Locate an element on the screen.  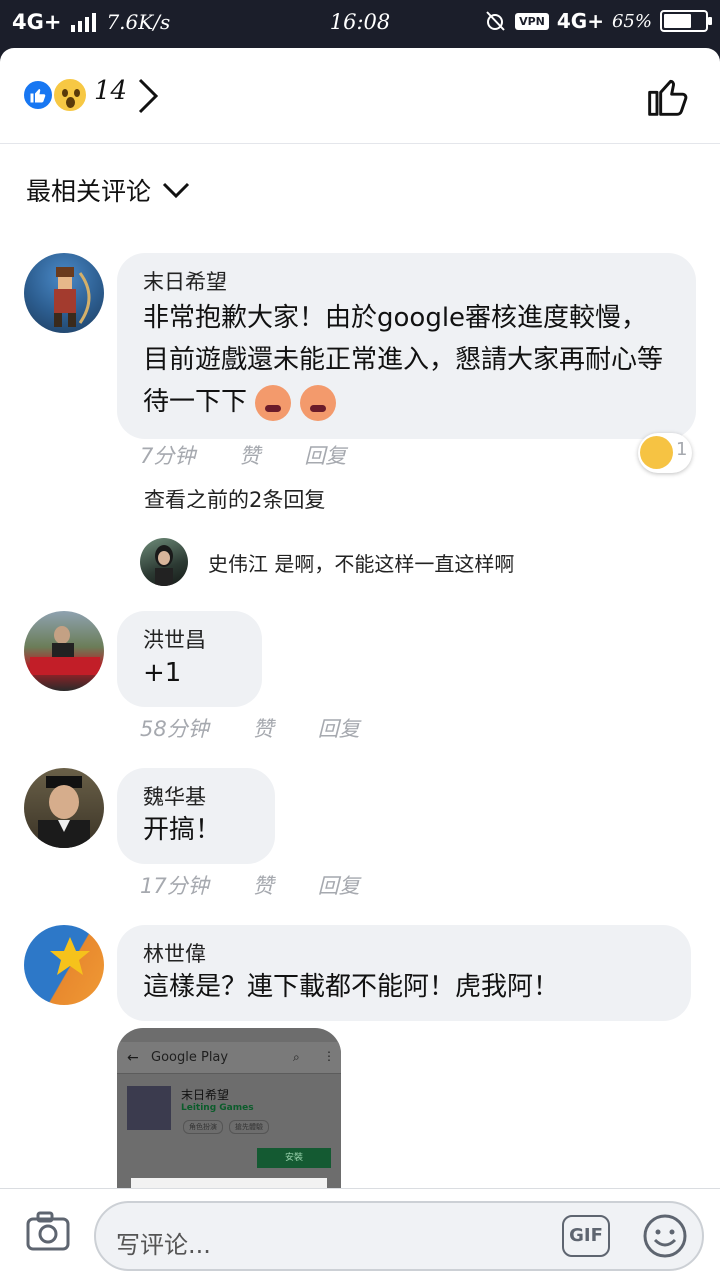
attachment-app-name: 末日希望 is located at coordinates (205, 1095).